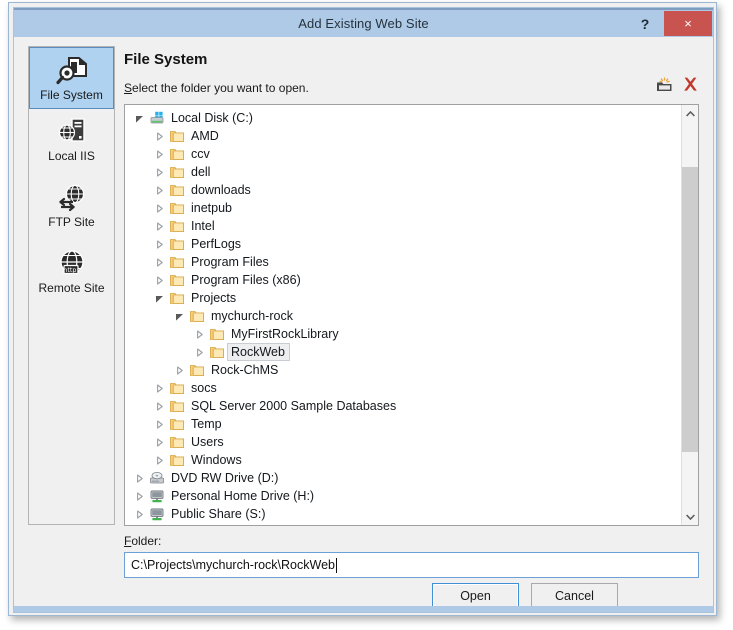 This screenshot has width=733, height=630. Describe the element at coordinates (403, 262) in the screenshot. I see `tree-item: Program Files` at that location.